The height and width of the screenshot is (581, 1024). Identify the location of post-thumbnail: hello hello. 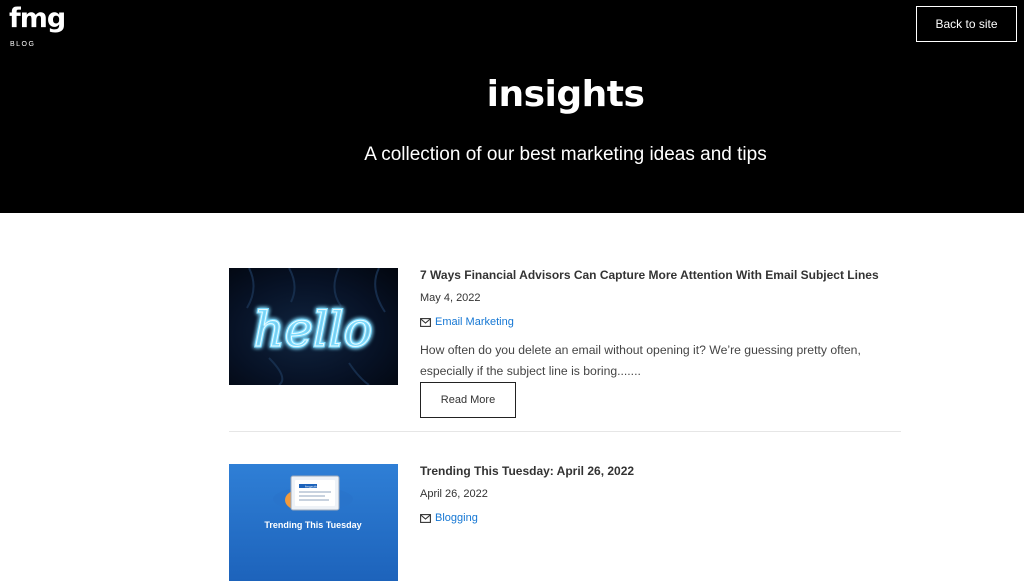
(313, 326).